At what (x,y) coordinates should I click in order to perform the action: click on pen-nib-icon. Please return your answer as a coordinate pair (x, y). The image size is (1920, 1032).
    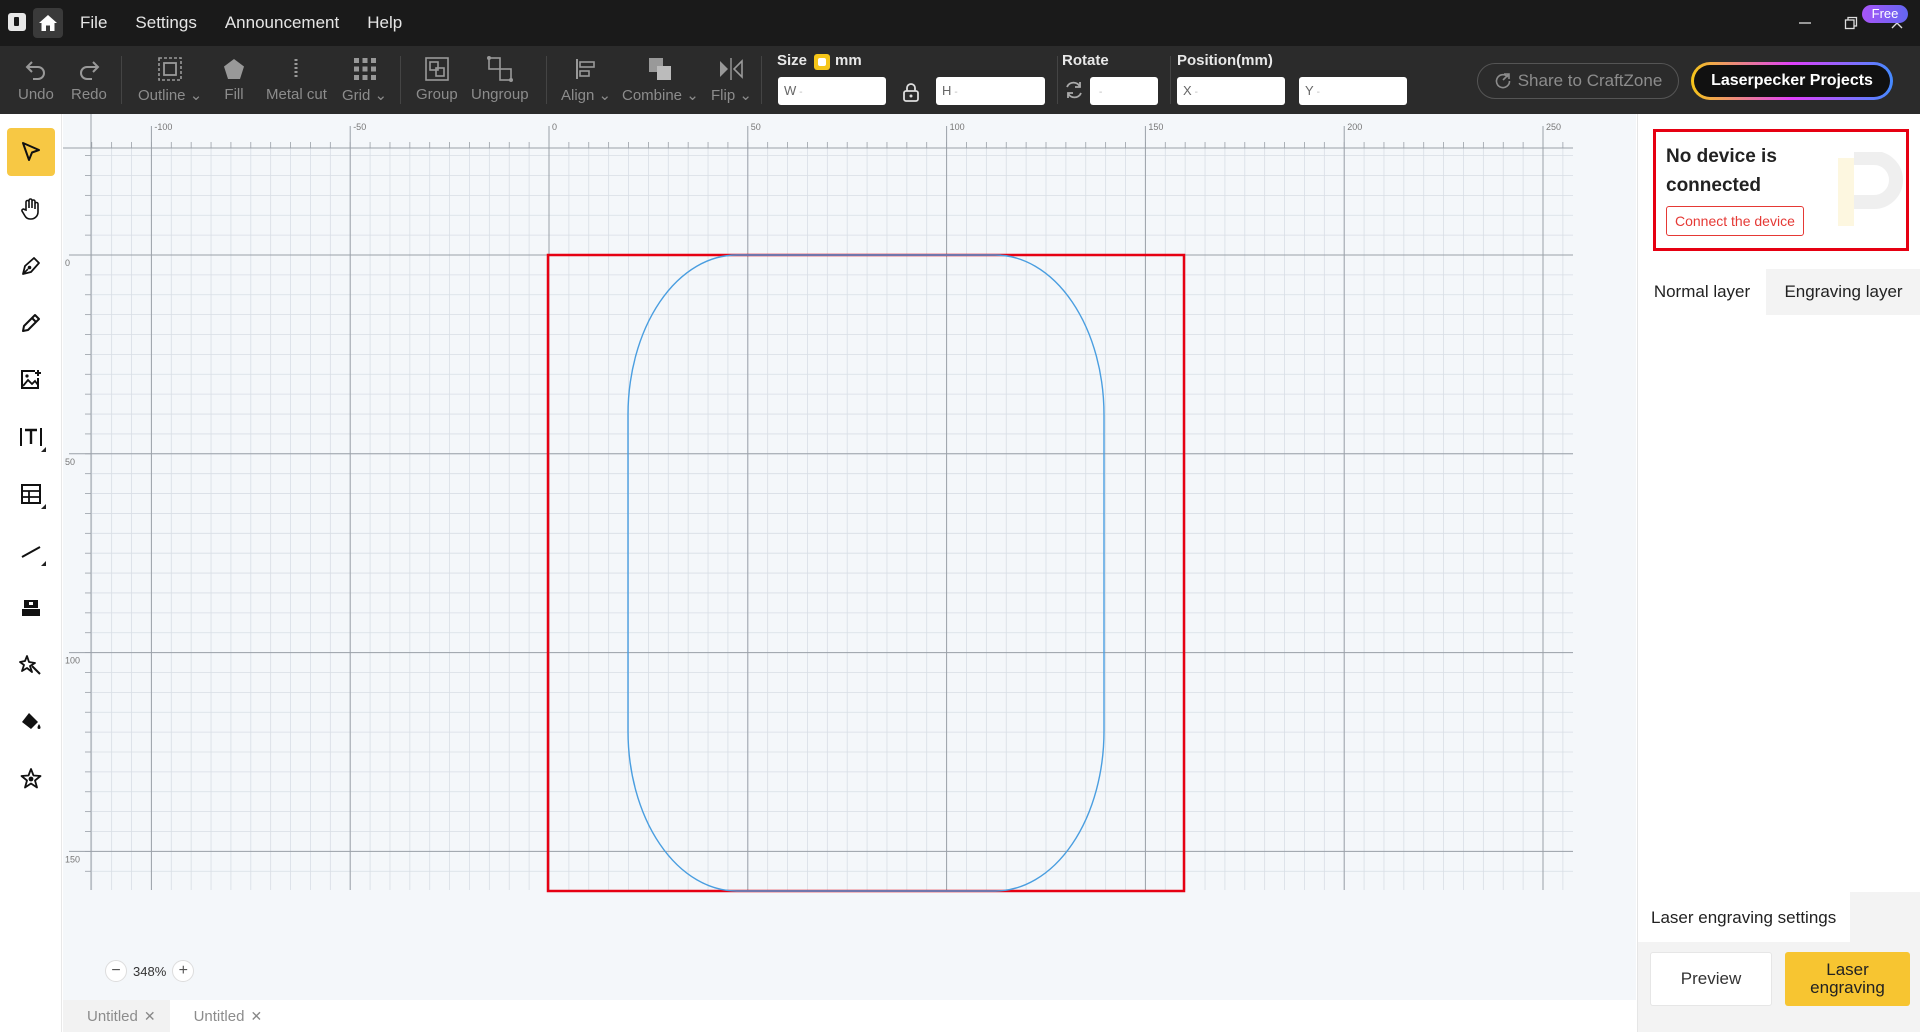
    Looking at the image, I should click on (31, 266).